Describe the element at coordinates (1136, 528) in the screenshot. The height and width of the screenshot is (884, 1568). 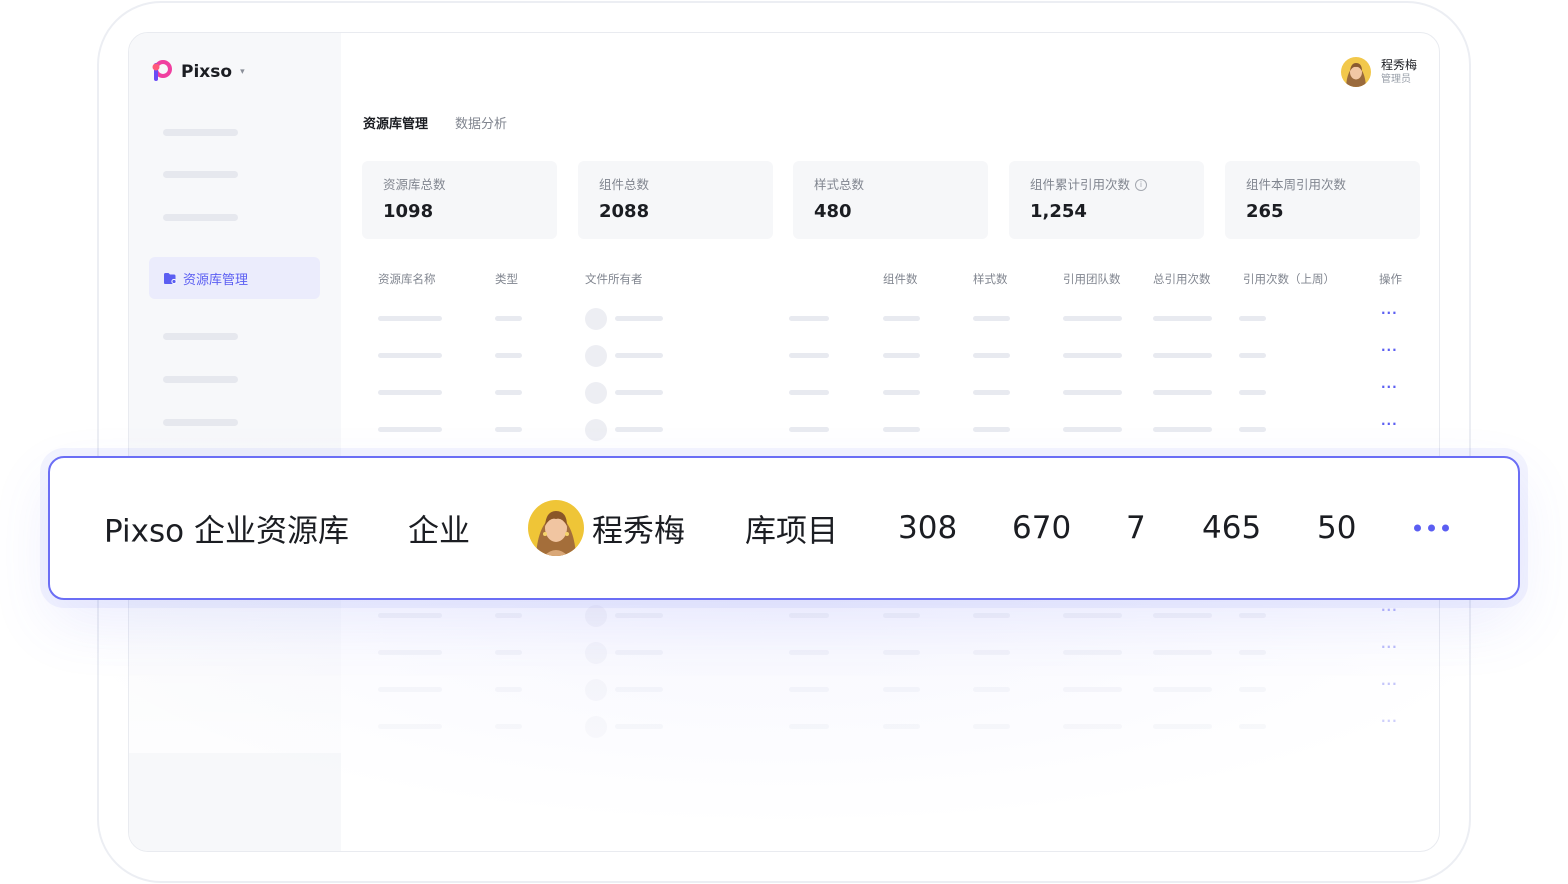
I see `teams-count: 7` at that location.